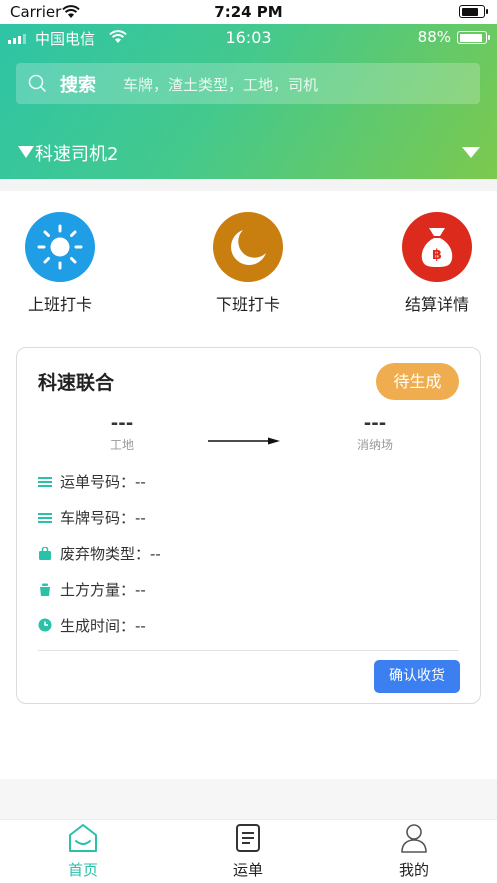 Image resolution: width=497 pixels, height=883 pixels. What do you see at coordinates (45, 555) in the screenshot?
I see `bag-icon` at bounding box center [45, 555].